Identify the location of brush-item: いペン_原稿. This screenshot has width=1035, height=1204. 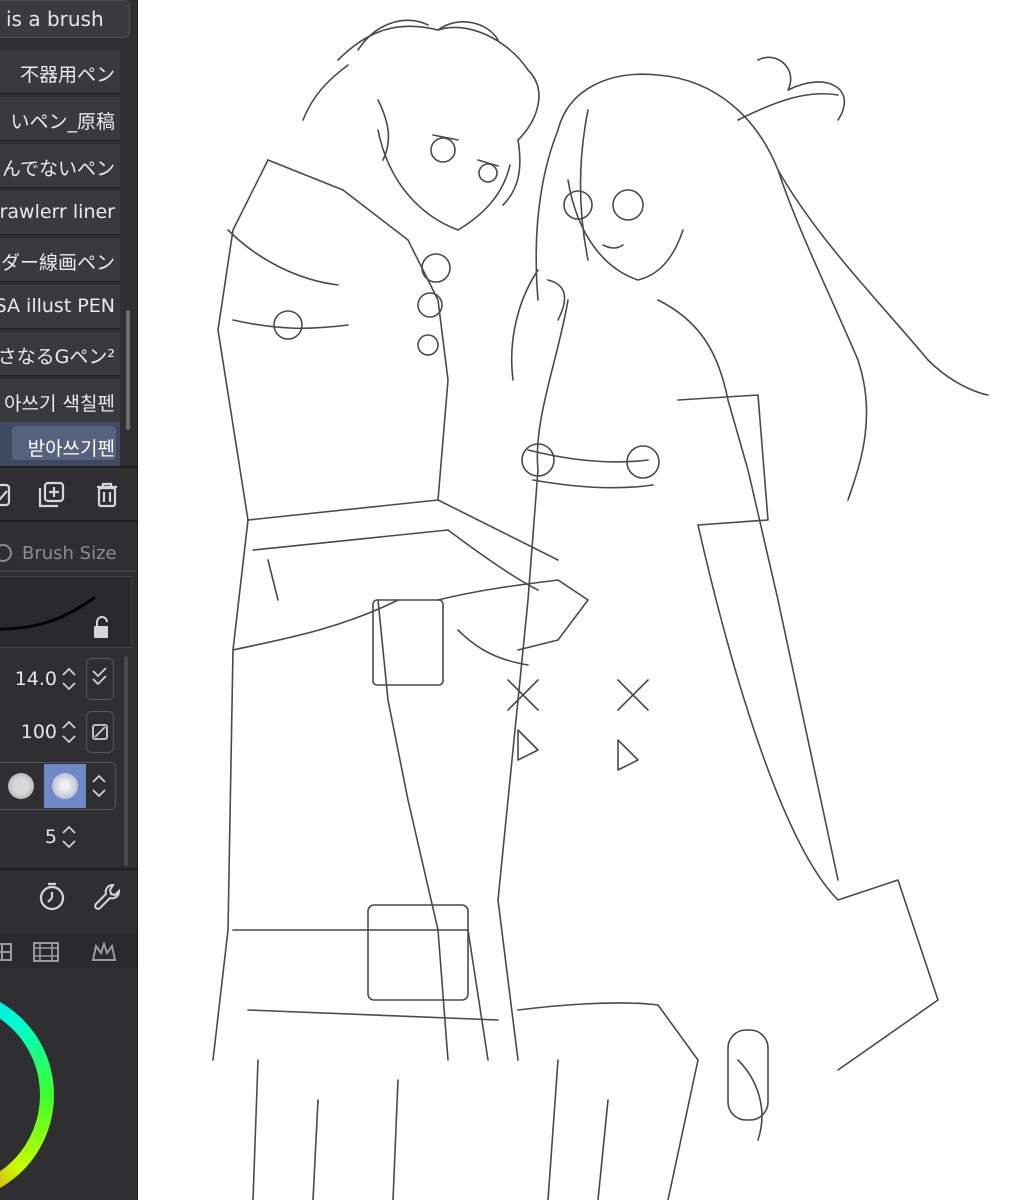
(60, 119).